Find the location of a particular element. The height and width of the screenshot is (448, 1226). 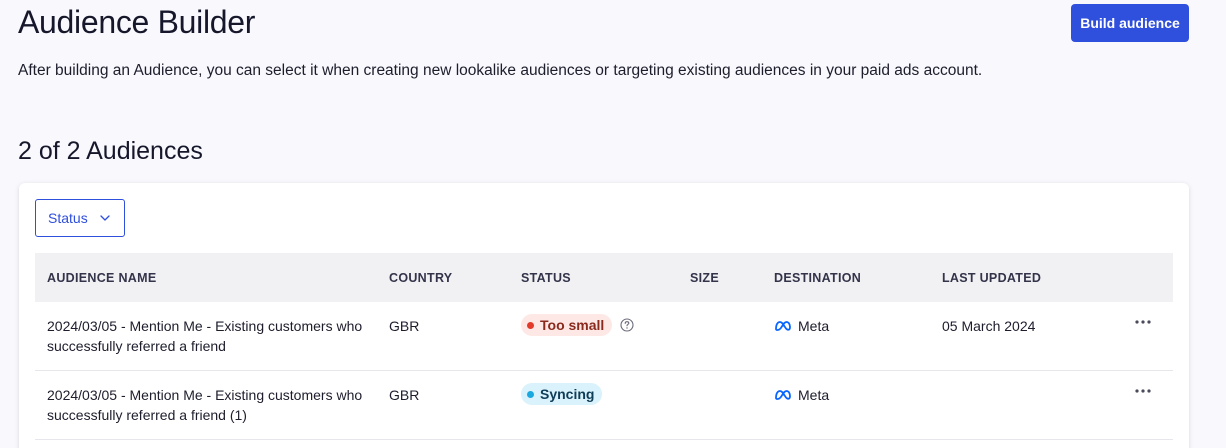

column-header-audience-name: AUDIENCE NAME is located at coordinates (206, 278).